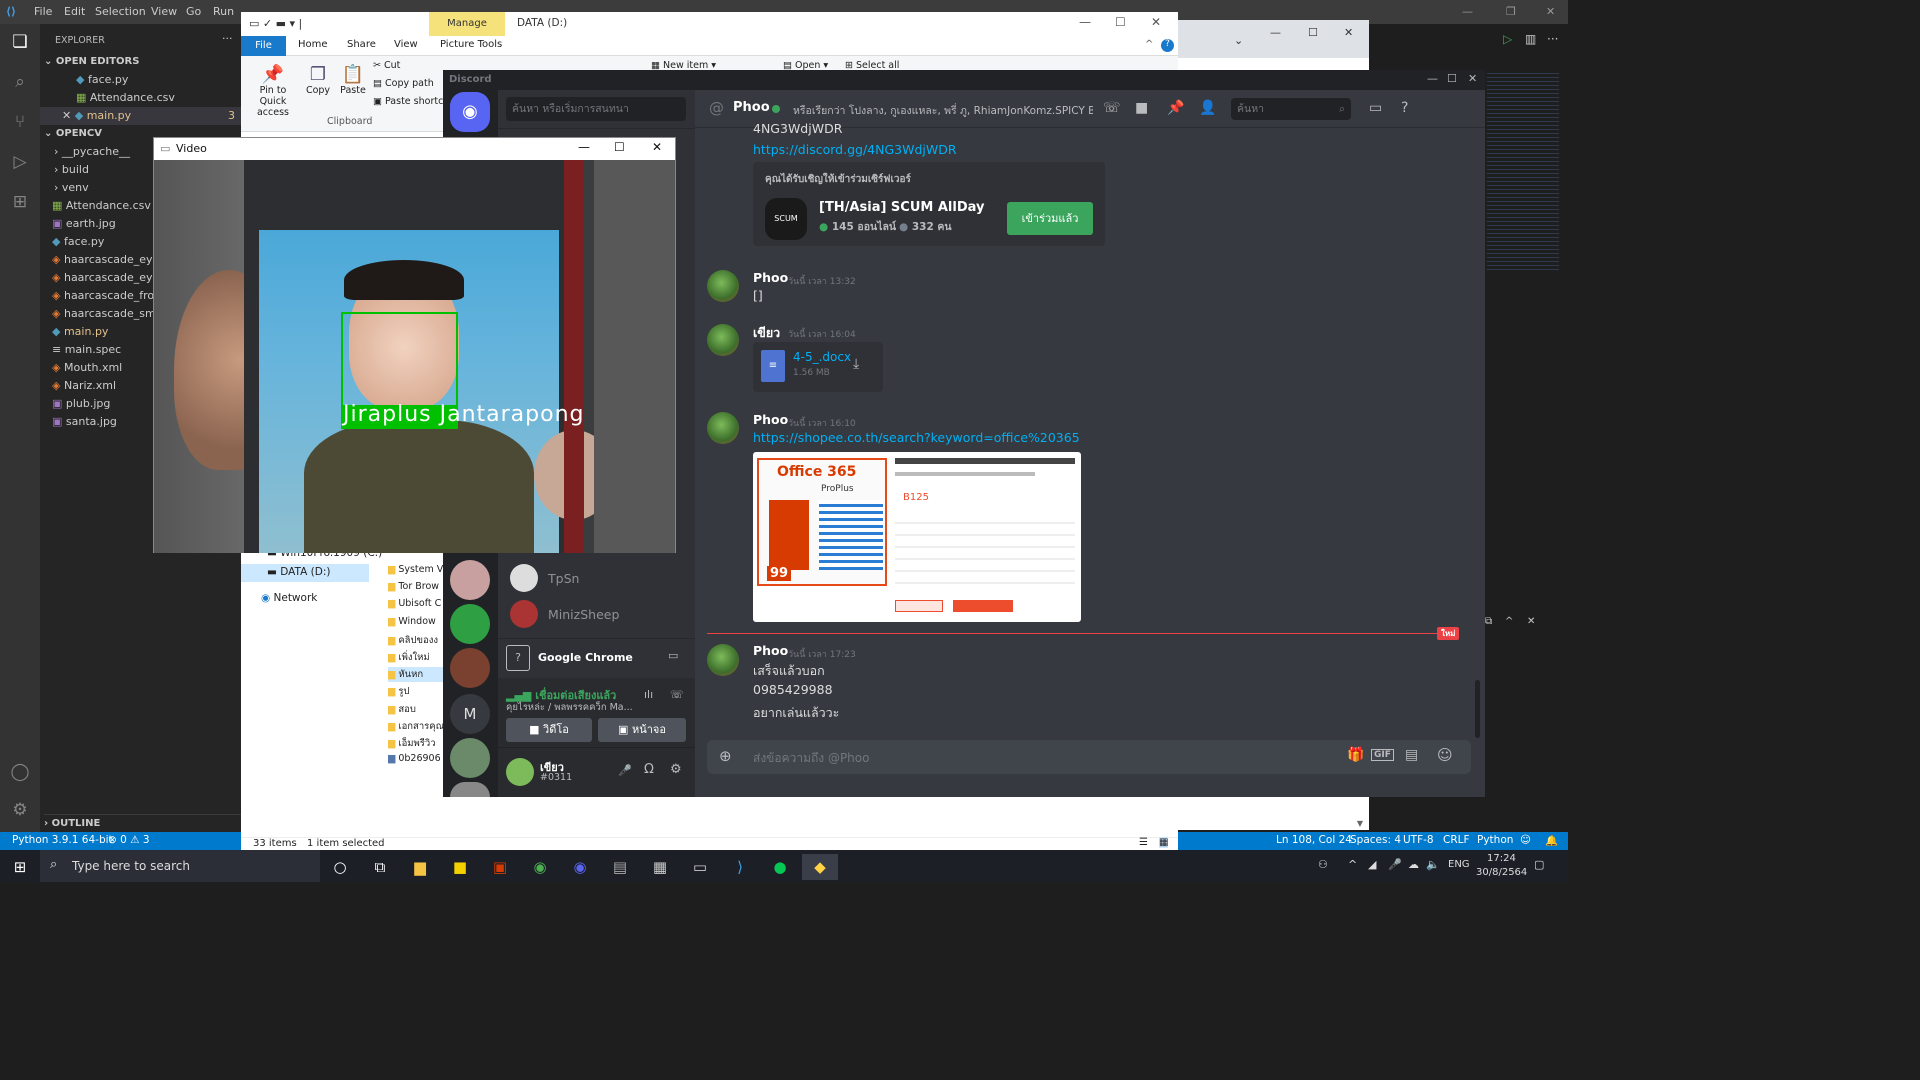 This screenshot has height=1080, width=1920. I want to click on message-author: เขียว, so click(766, 333).